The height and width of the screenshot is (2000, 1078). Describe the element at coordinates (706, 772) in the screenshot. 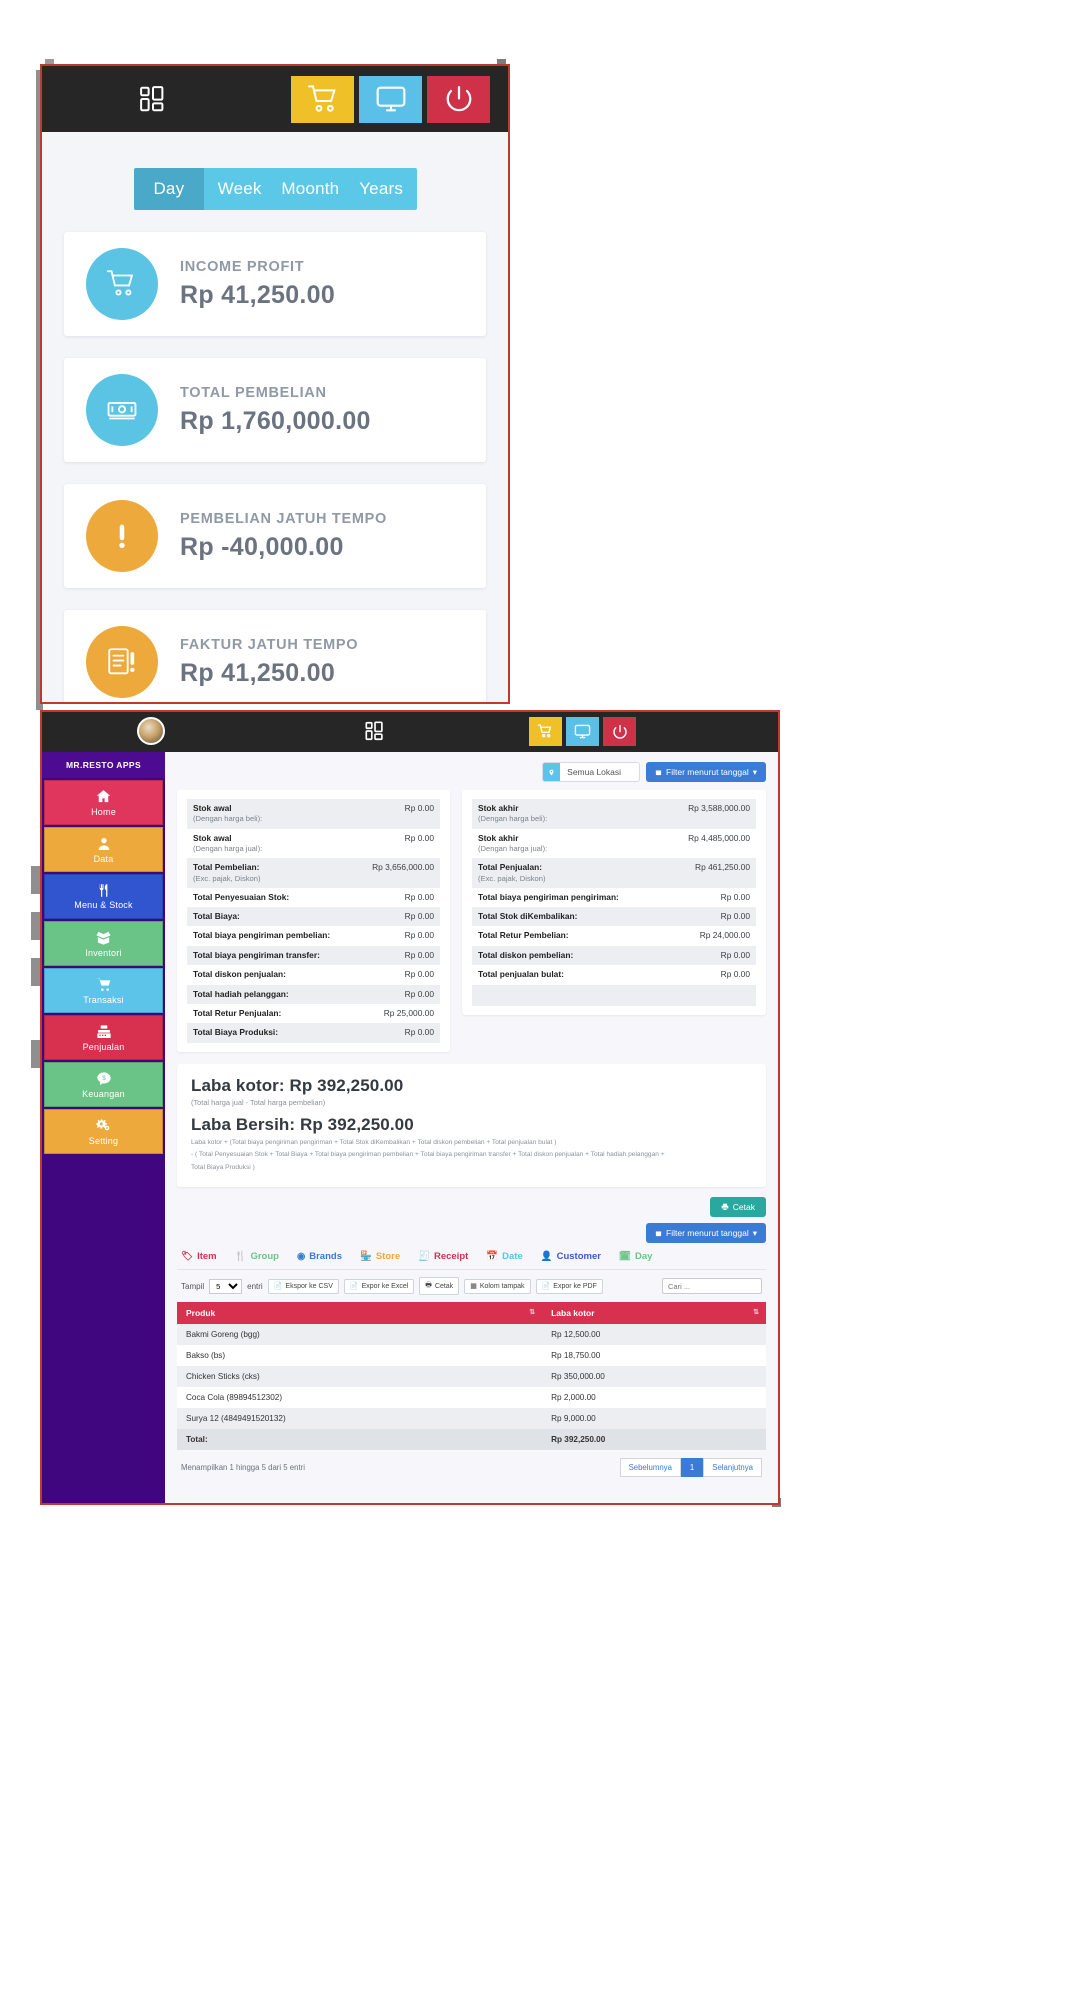

I see `filter-by-date-button: Filter menurut tanggal ▾` at that location.